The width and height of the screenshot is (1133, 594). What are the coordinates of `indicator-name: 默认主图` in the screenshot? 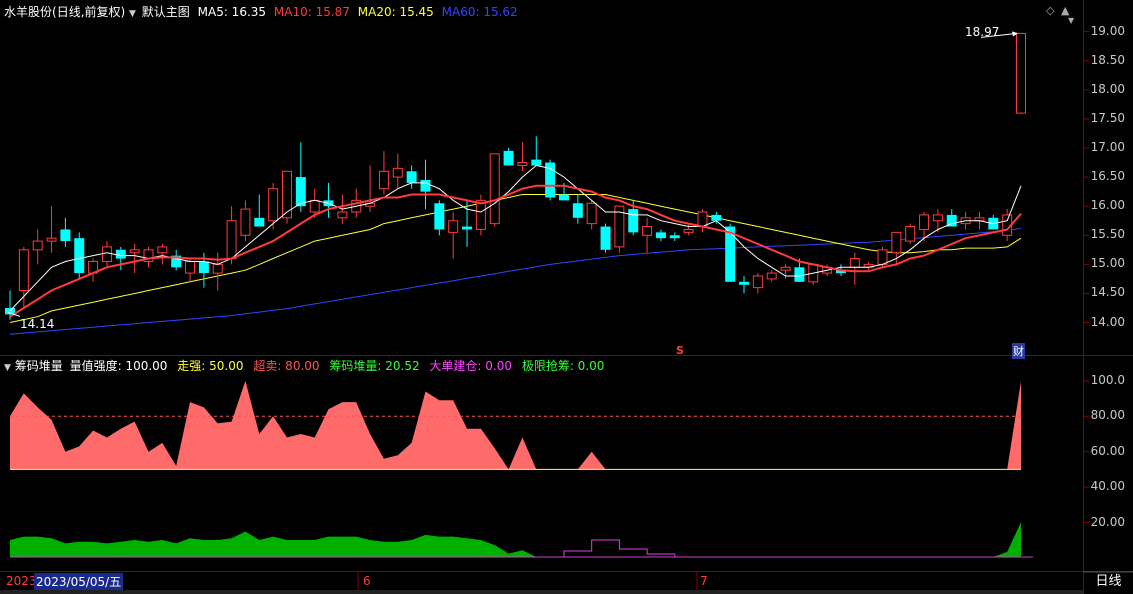 It's located at (166, 12).